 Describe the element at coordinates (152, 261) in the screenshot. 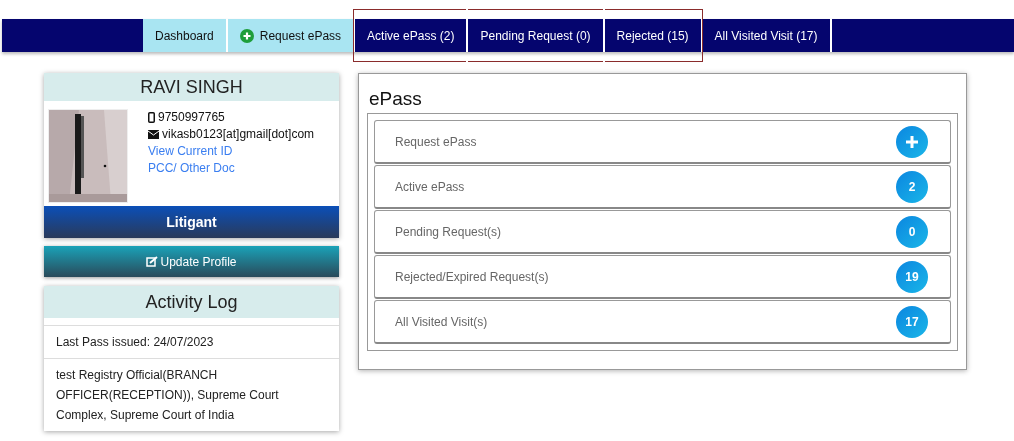

I see `edit-icon` at that location.